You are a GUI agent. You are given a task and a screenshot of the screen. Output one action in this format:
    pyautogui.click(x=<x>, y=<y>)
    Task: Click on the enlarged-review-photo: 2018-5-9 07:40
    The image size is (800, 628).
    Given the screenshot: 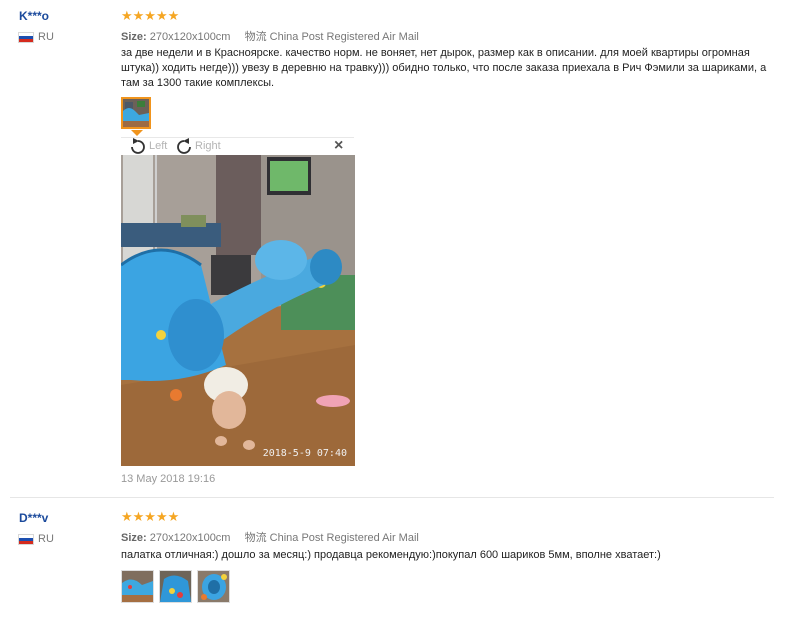 What is the action you would take?
    pyautogui.click(x=238, y=310)
    